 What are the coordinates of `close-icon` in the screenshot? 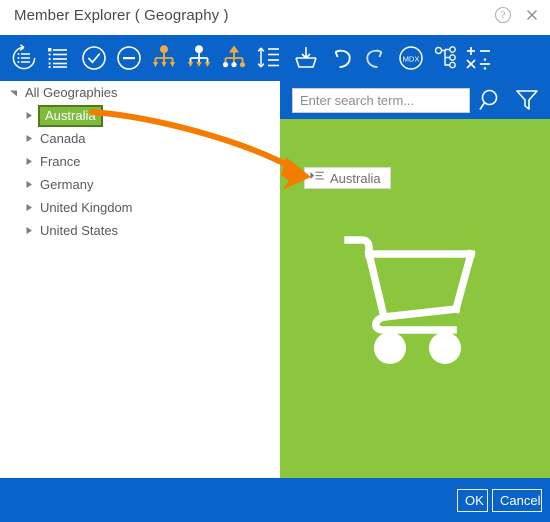 It's located at (532, 15).